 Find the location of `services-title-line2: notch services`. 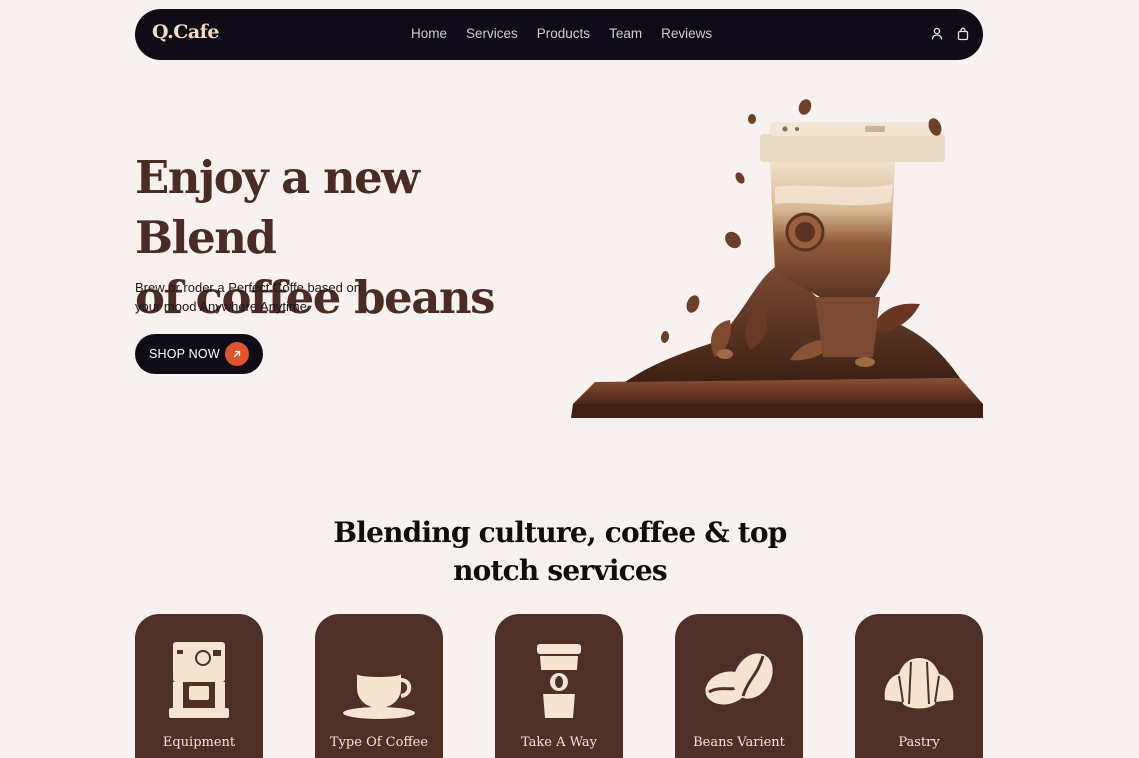

services-title-line2: notch services is located at coordinates (560, 570).